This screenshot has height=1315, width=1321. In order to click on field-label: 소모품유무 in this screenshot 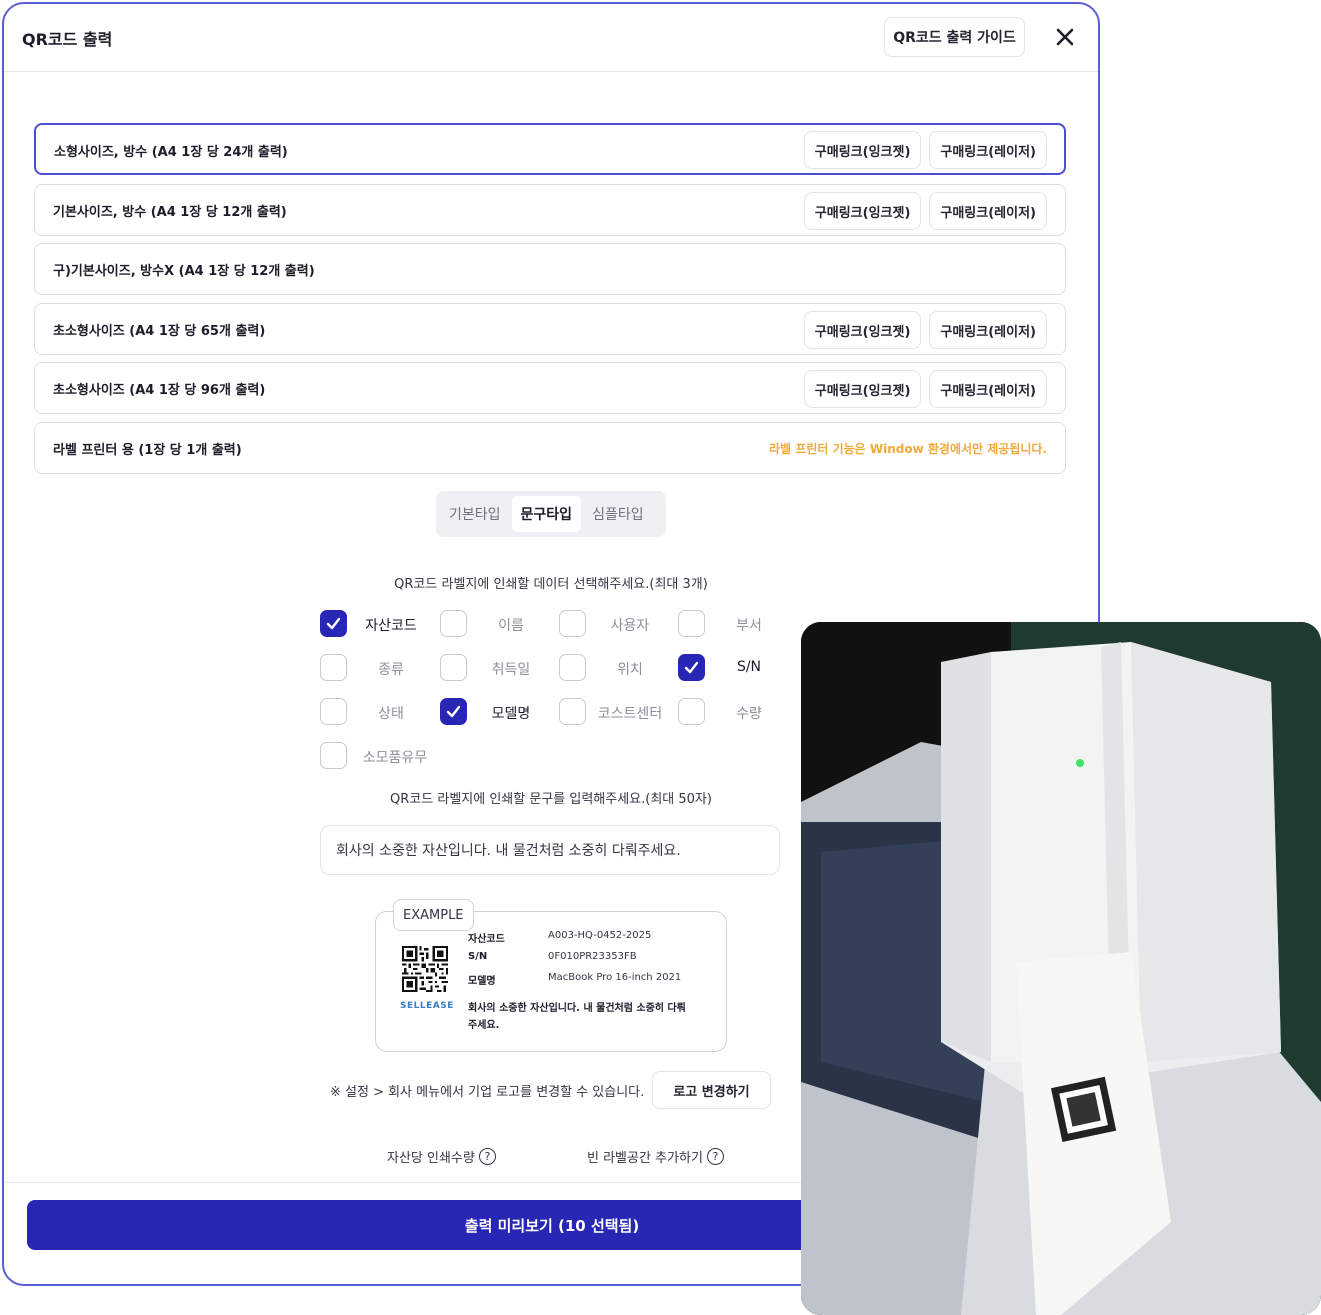, I will do `click(395, 758)`.